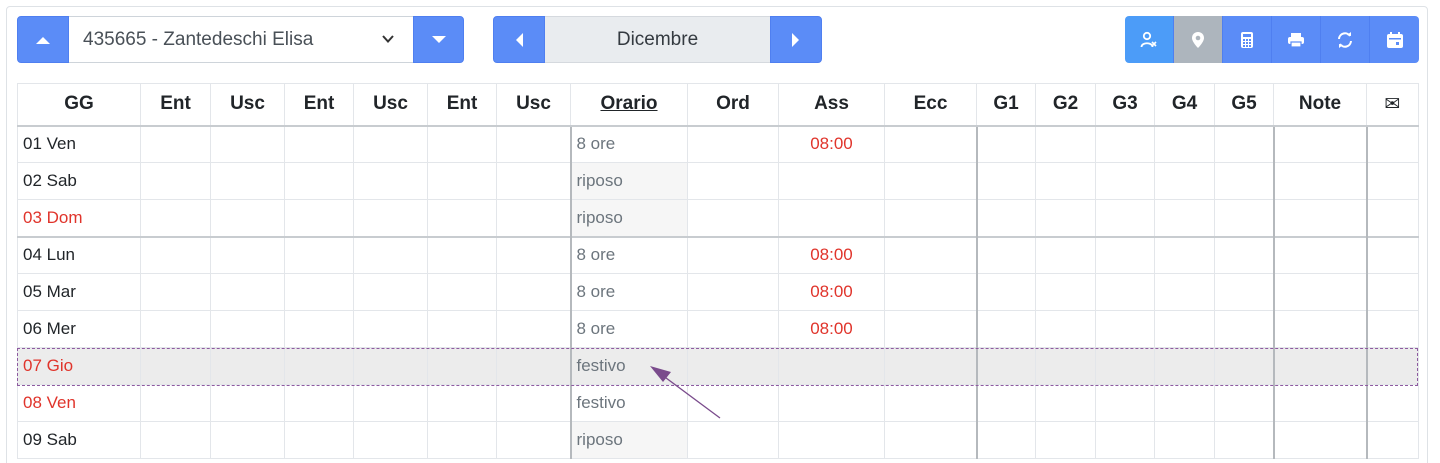  Describe the element at coordinates (79, 254) in the screenshot. I see `day-cell: 04 Lun` at that location.